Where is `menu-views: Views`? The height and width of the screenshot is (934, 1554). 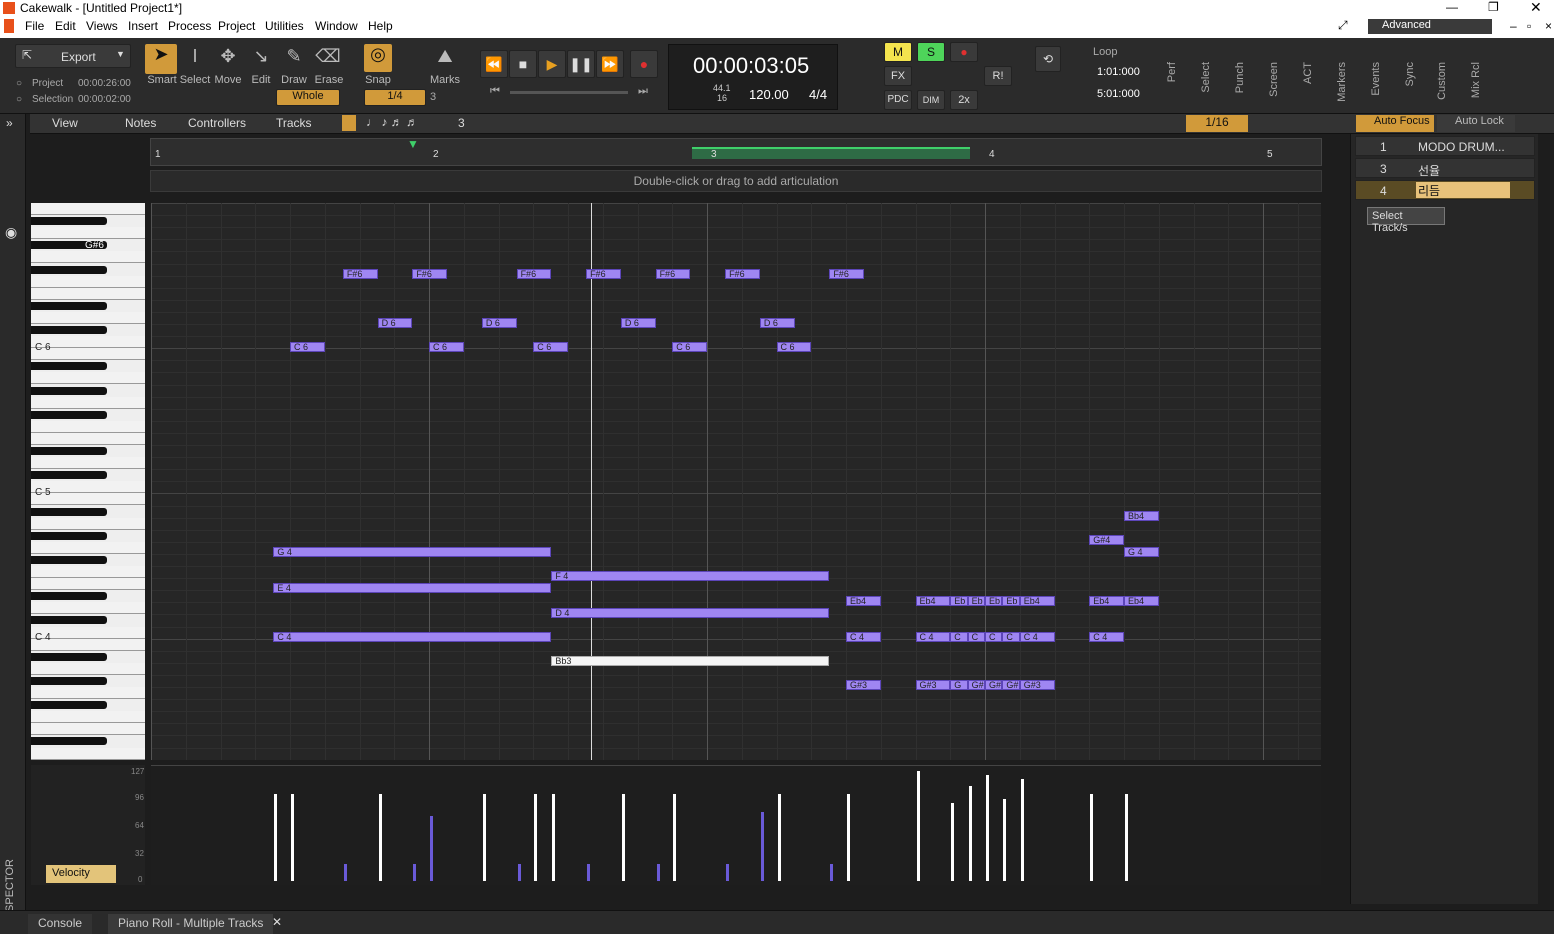
menu-views: Views is located at coordinates (102, 26).